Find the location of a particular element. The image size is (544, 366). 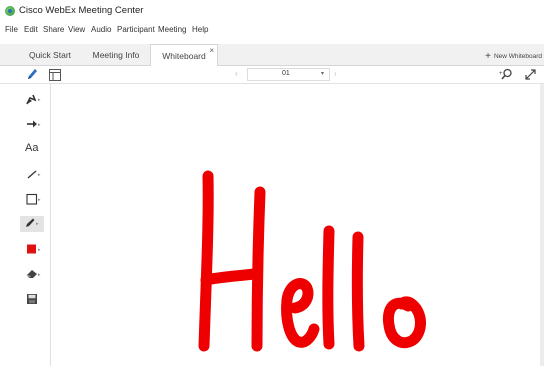

window-title: Cisco WebEx Meeting Center is located at coordinates (81, 10).